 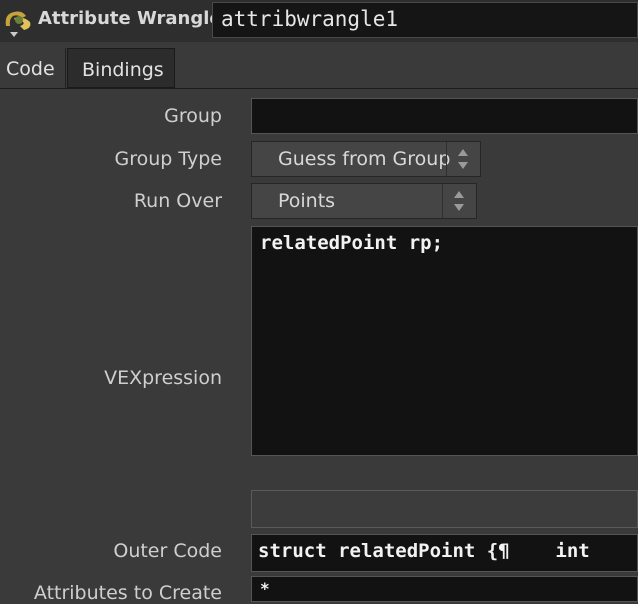 I want to click on vexpression-resize-bar, so click(x=444, y=509).